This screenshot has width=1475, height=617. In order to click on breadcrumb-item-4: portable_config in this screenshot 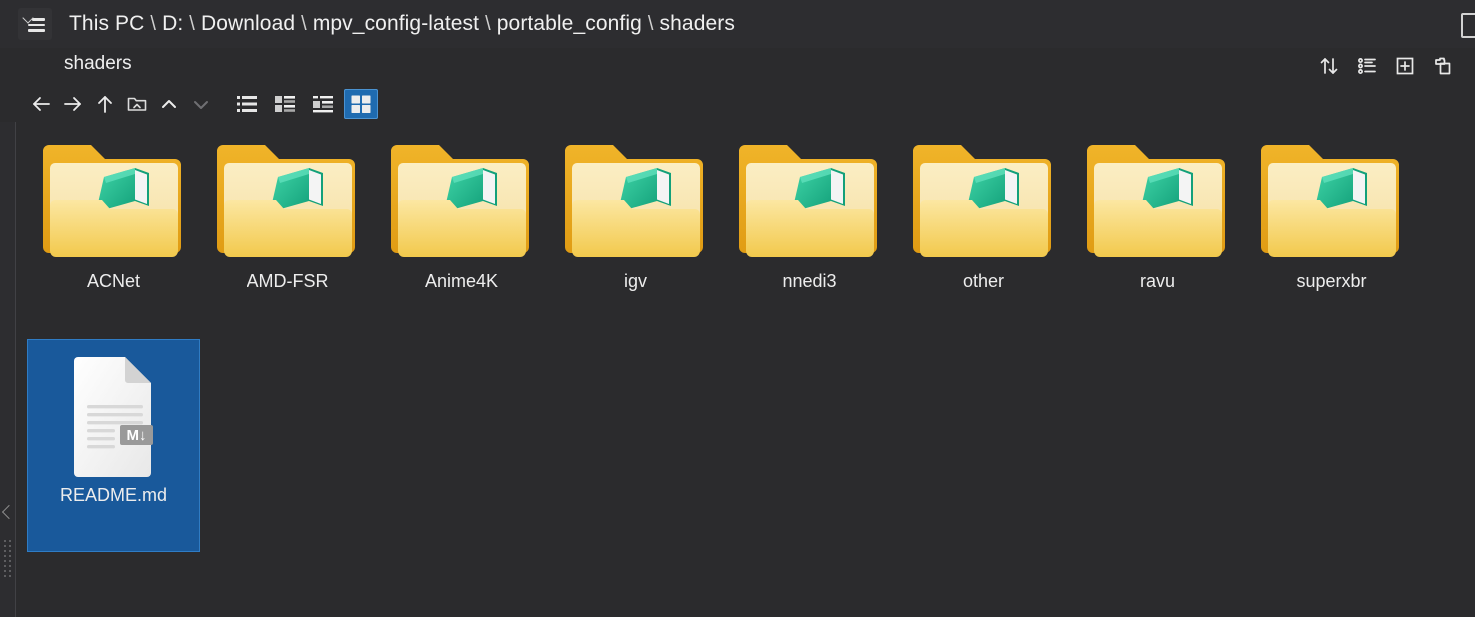, I will do `click(569, 24)`.